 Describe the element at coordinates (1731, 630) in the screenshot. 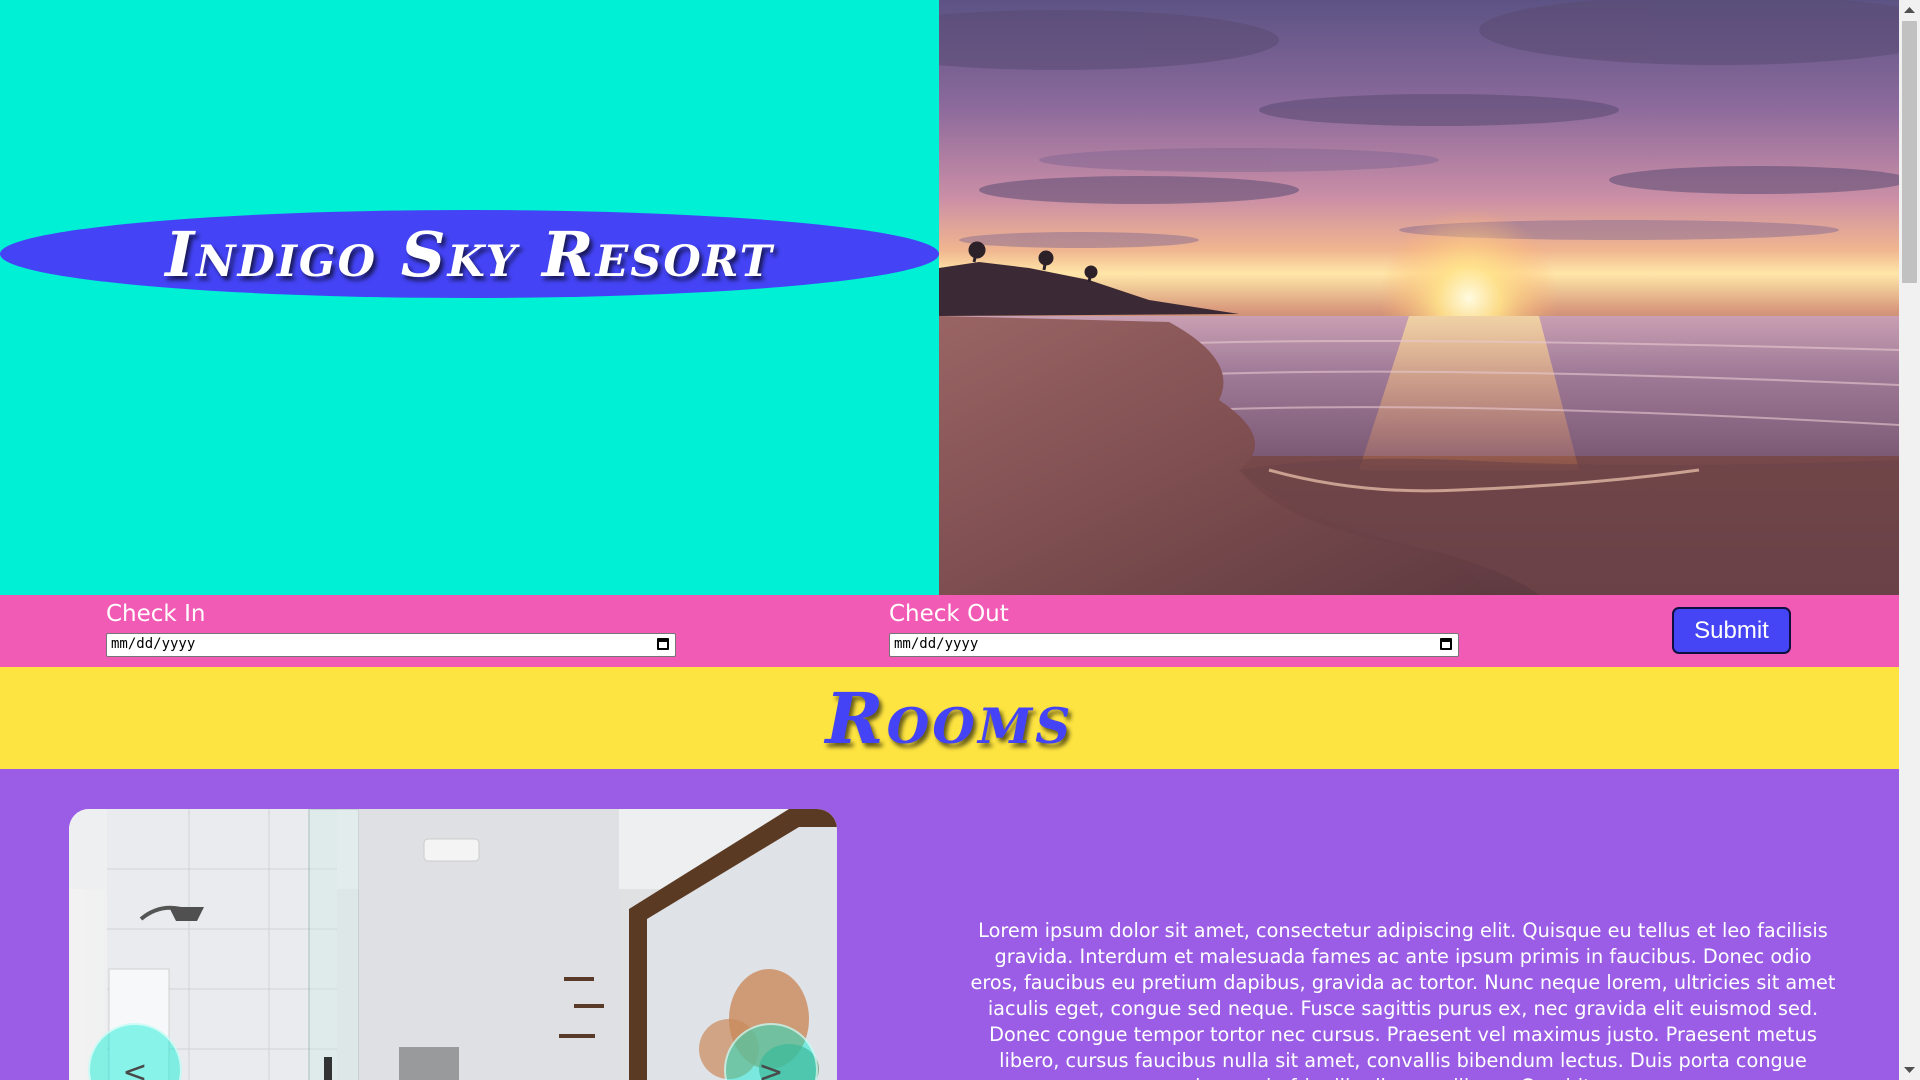

I see `submit-button: Submit` at that location.